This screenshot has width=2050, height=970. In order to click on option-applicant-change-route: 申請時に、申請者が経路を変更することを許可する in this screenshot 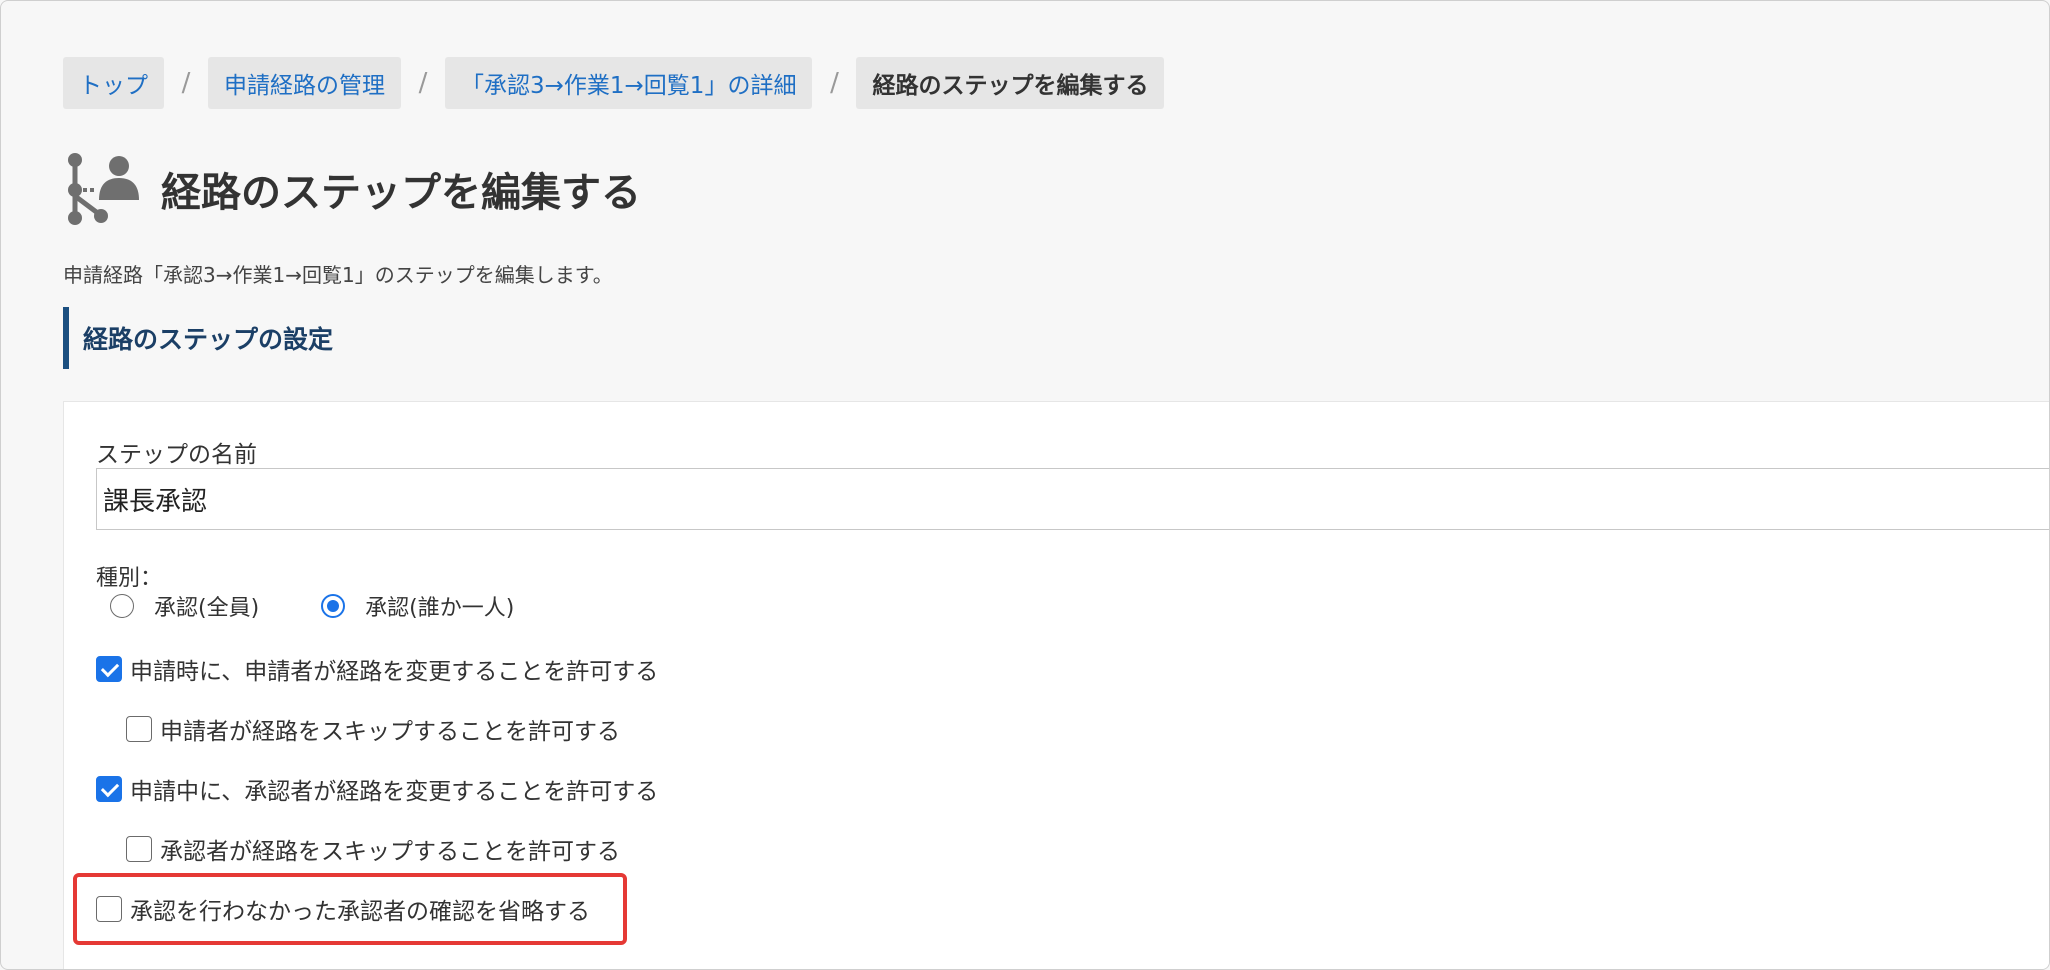, I will do `click(377, 669)`.